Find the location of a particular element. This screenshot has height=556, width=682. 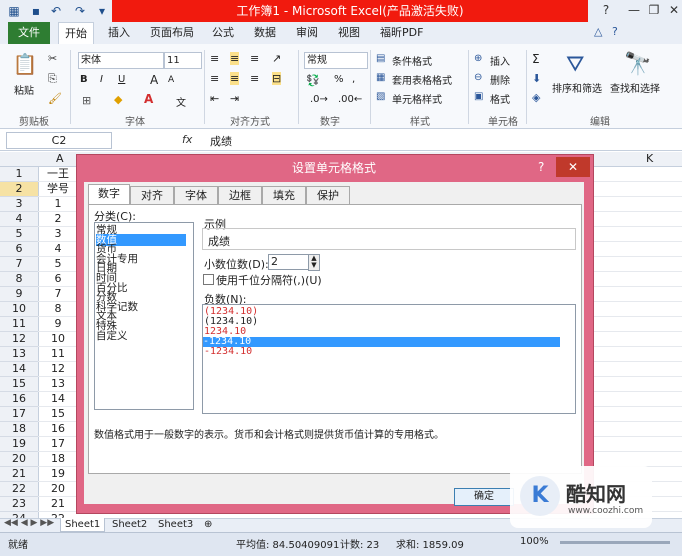

tab-home: 开始 is located at coordinates (76, 33).